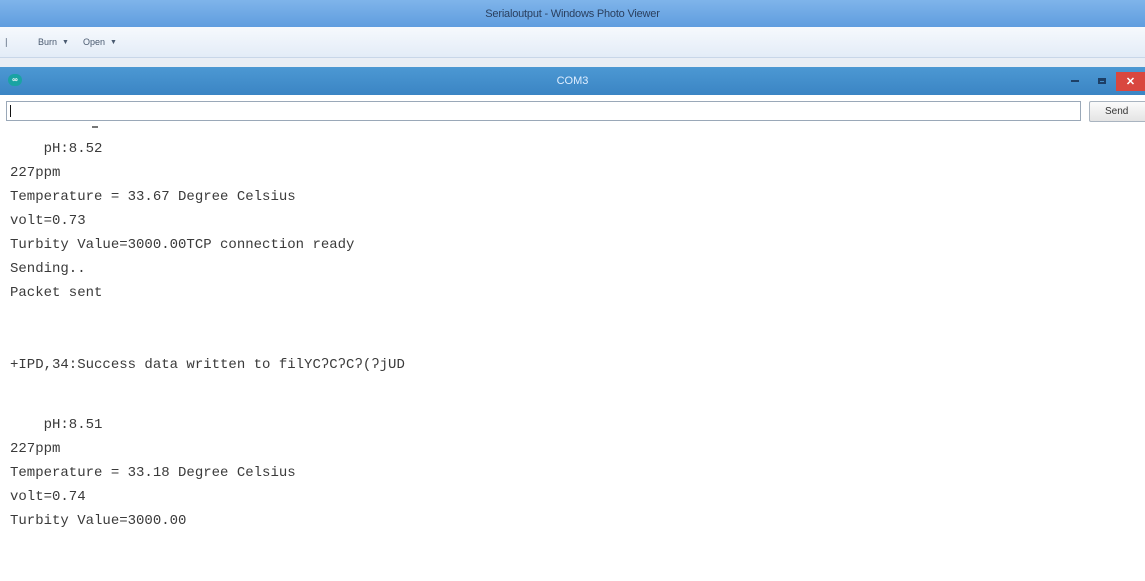 Image resolution: width=1145 pixels, height=581 pixels. I want to click on output-line: Temperature = 33.18 Degree Celsius, so click(153, 473).